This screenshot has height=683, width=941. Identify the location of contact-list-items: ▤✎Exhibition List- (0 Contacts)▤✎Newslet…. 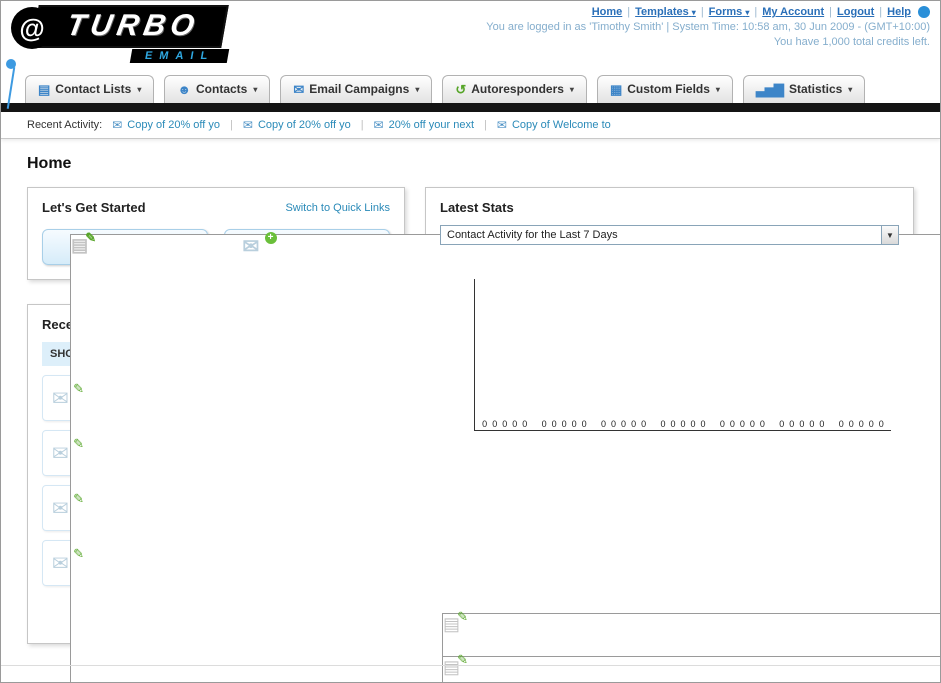
(690, 643).